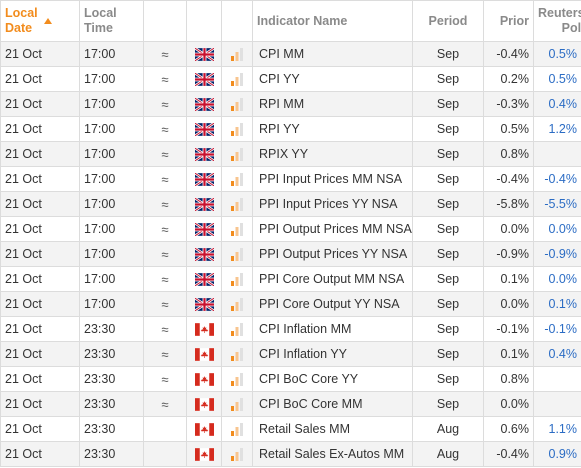 This screenshot has height=468, width=581. Describe the element at coordinates (40, 21) in the screenshot. I see `column-header-local-date: Local Date` at that location.